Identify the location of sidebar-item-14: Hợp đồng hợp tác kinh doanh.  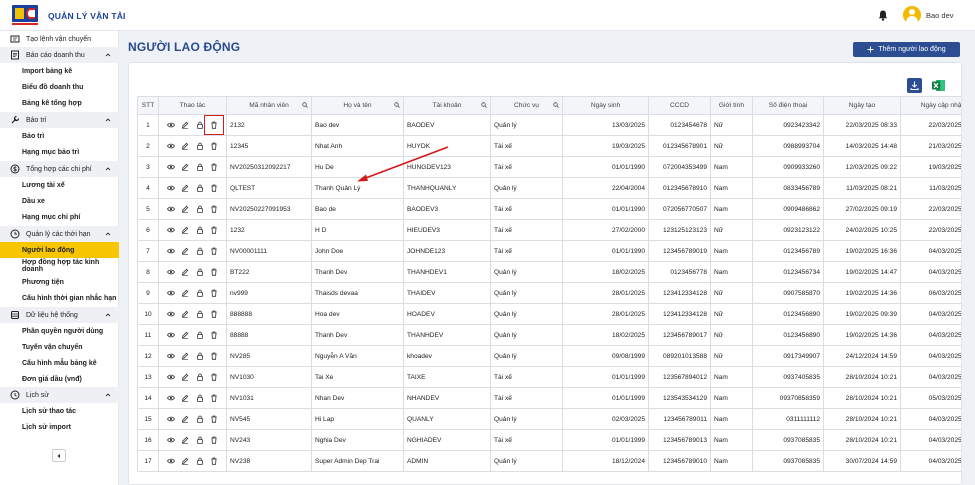
(59, 266).